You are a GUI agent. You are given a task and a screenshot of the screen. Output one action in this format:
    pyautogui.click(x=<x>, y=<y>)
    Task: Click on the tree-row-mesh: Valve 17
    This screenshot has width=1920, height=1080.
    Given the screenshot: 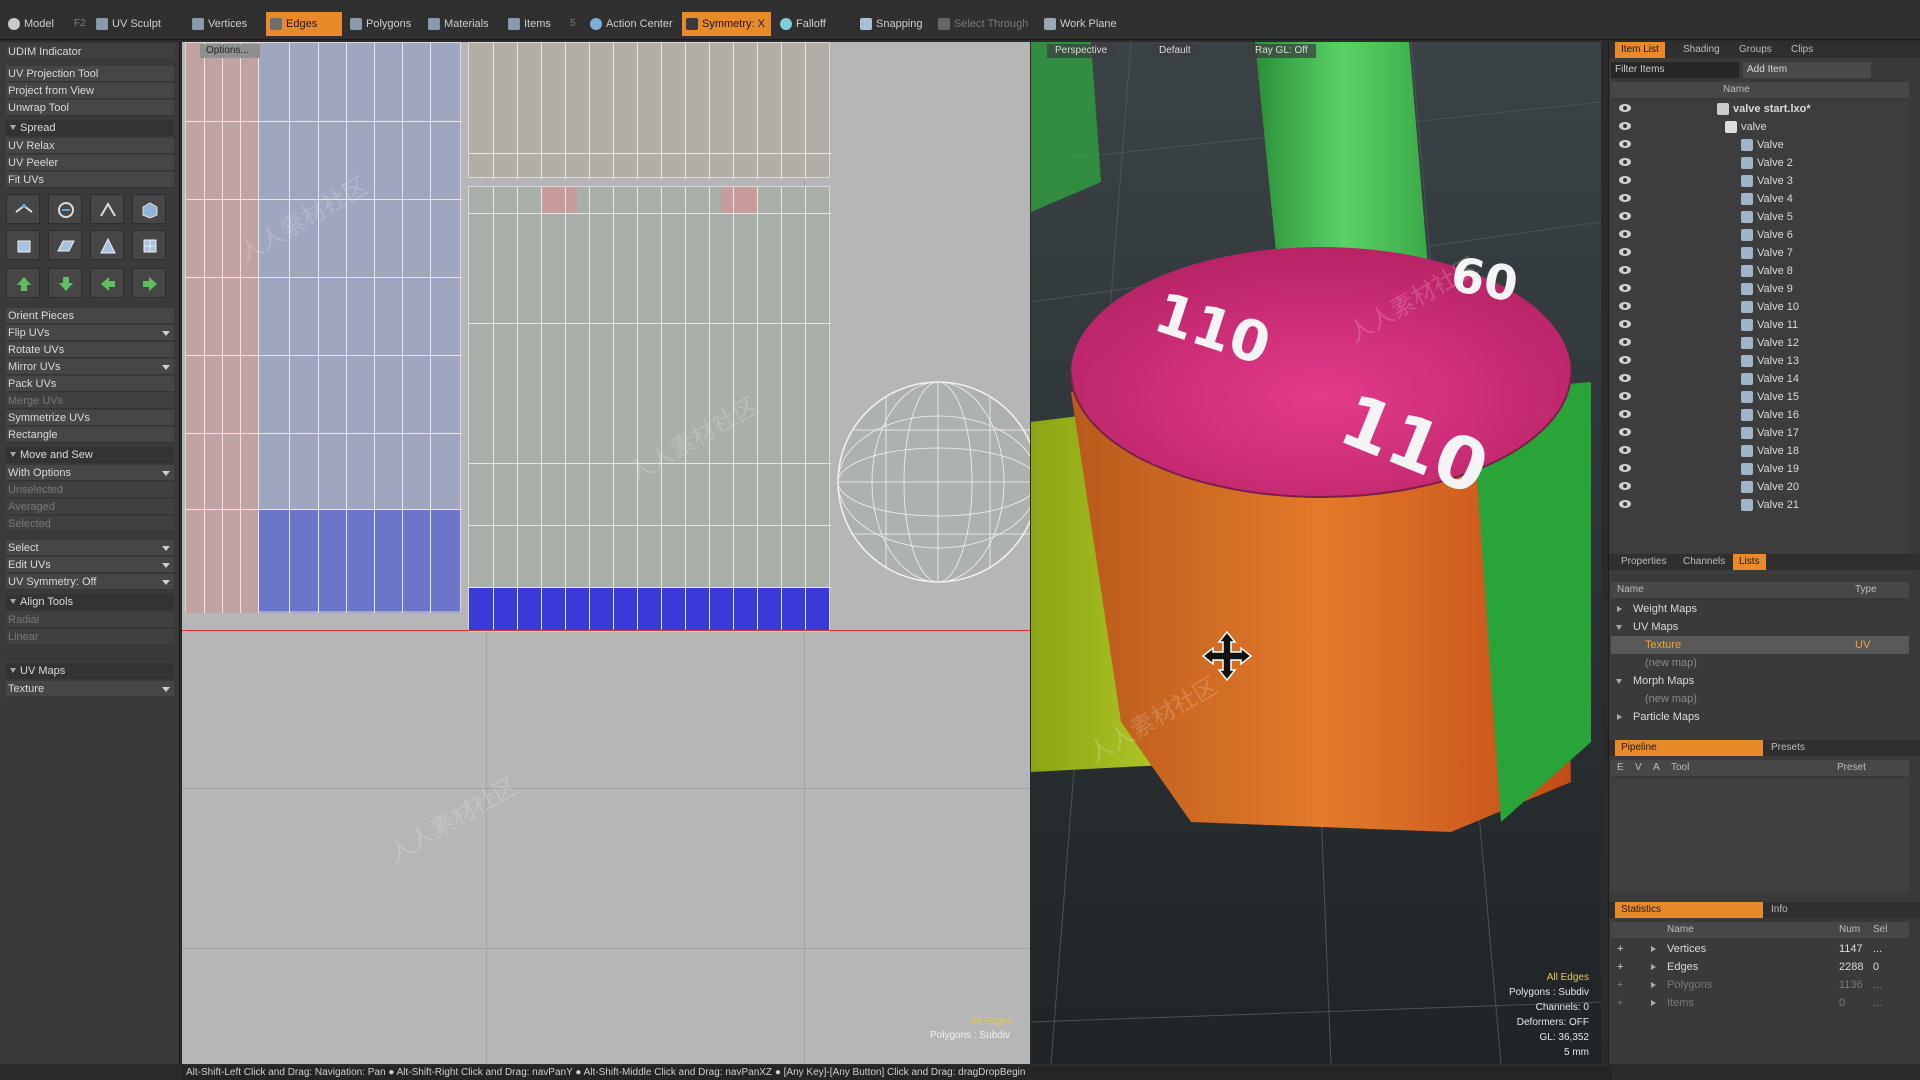 What is the action you would take?
    pyautogui.click(x=1759, y=433)
    